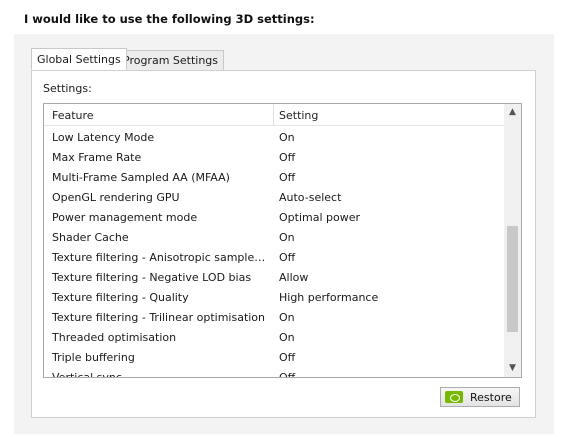 Image resolution: width=568 pixels, height=437 pixels. What do you see at coordinates (319, 217) in the screenshot?
I see `setting-value: Optimal power` at bounding box center [319, 217].